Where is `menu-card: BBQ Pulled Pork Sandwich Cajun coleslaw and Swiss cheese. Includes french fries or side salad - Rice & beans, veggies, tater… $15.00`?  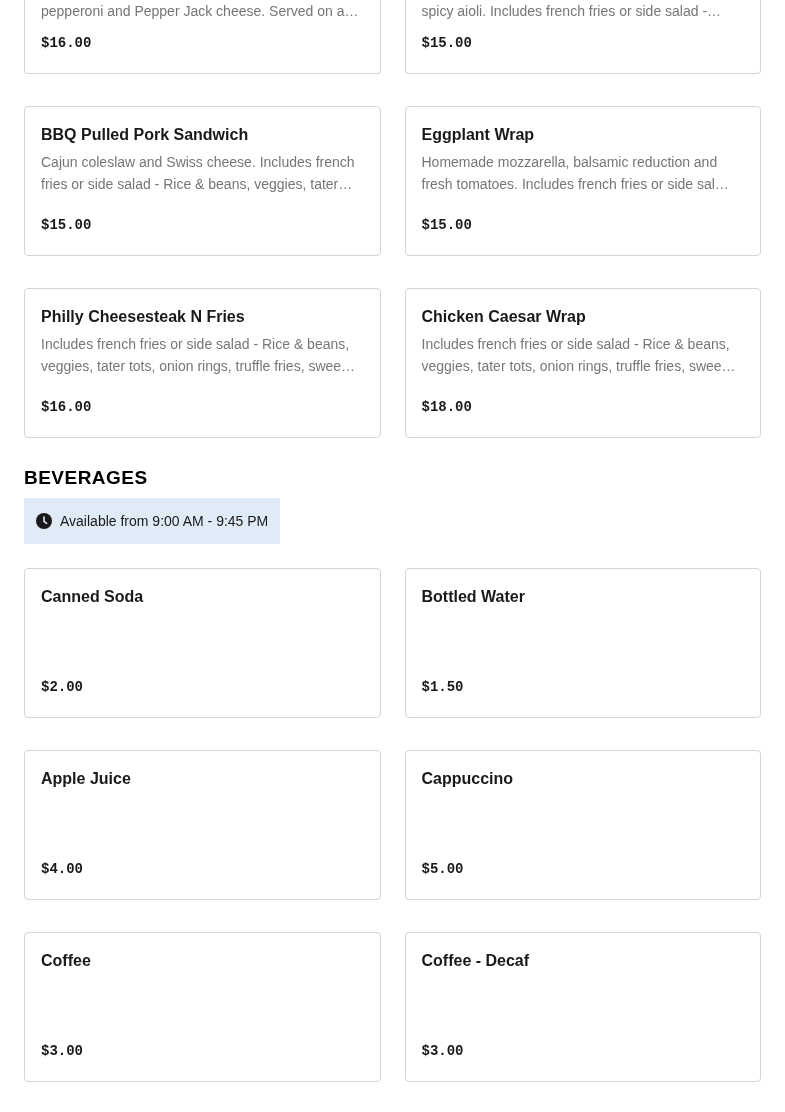 menu-card: BBQ Pulled Pork Sandwich Cajun coleslaw and Swiss cheese. Includes french fries or side salad - Rice & beans, veggies, tater… $15.00 is located at coordinates (202, 181).